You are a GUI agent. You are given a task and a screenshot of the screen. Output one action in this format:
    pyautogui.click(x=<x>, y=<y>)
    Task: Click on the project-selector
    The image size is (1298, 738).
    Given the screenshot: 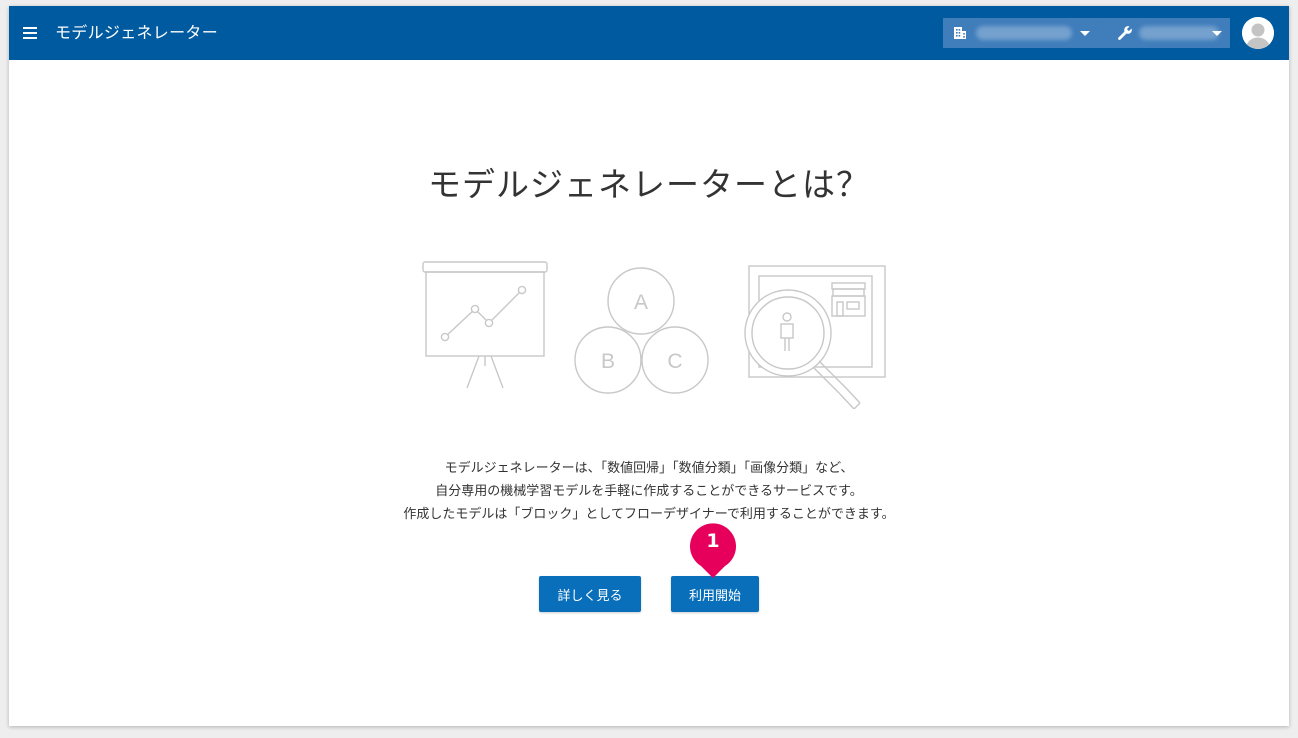 What is the action you would take?
    pyautogui.click(x=1162, y=33)
    